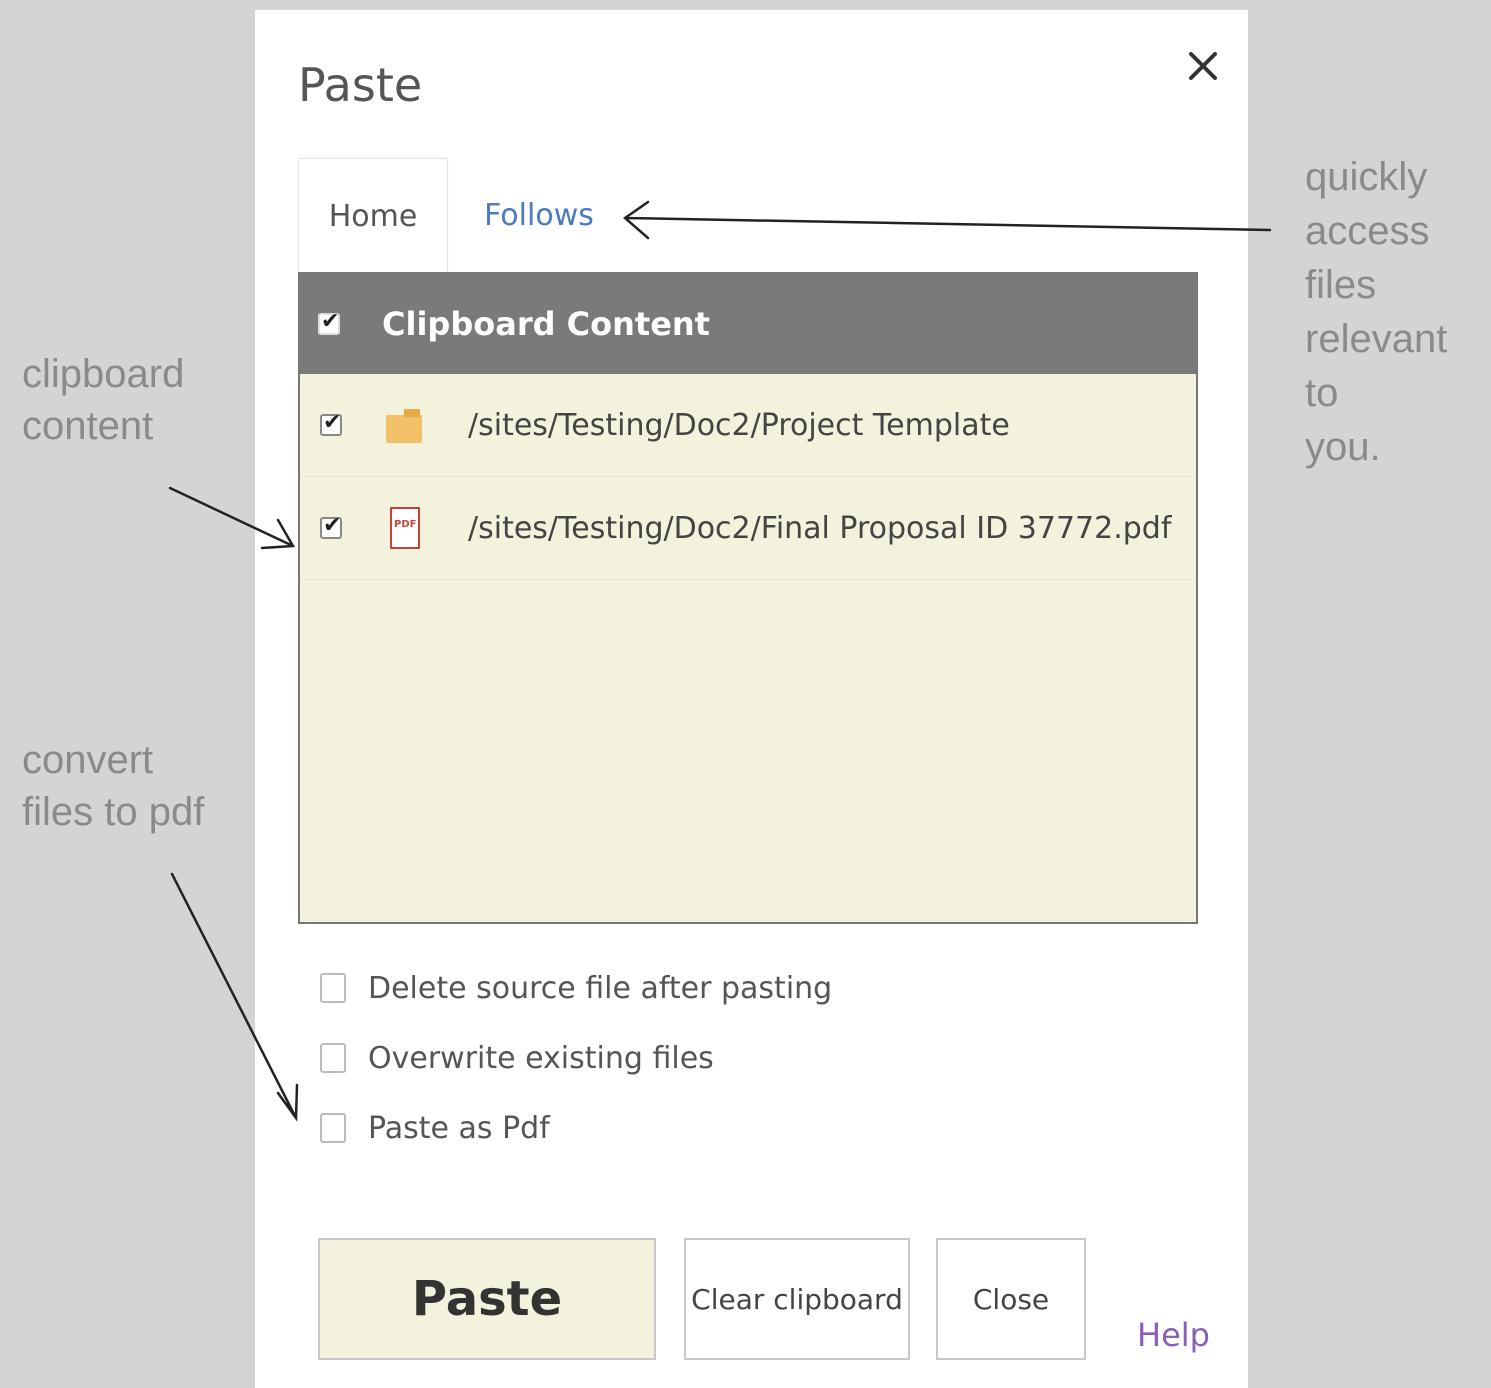 This screenshot has height=1388, width=1491. Describe the element at coordinates (1366, 177) in the screenshot. I see `annotation-line: quickly` at that location.